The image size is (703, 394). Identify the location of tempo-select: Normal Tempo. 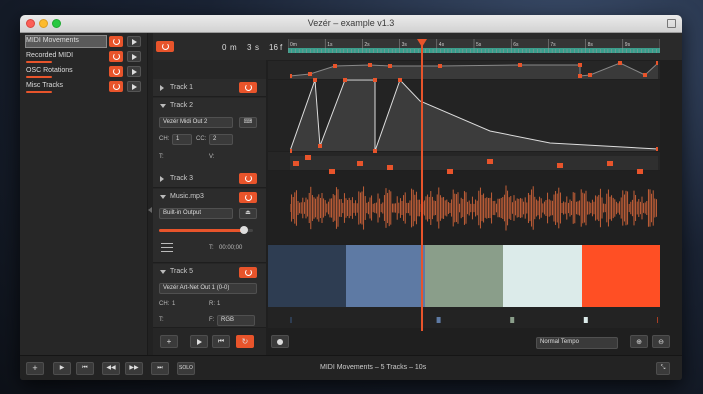
(577, 343).